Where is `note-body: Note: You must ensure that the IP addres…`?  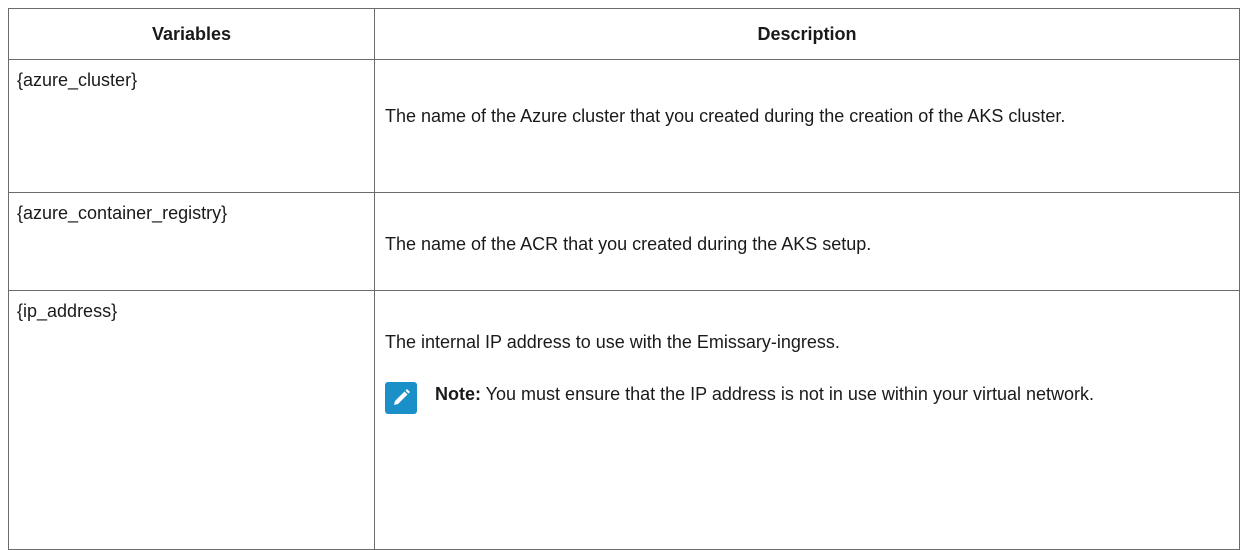
note-body: Note: You must ensure that the IP addres… is located at coordinates (827, 394).